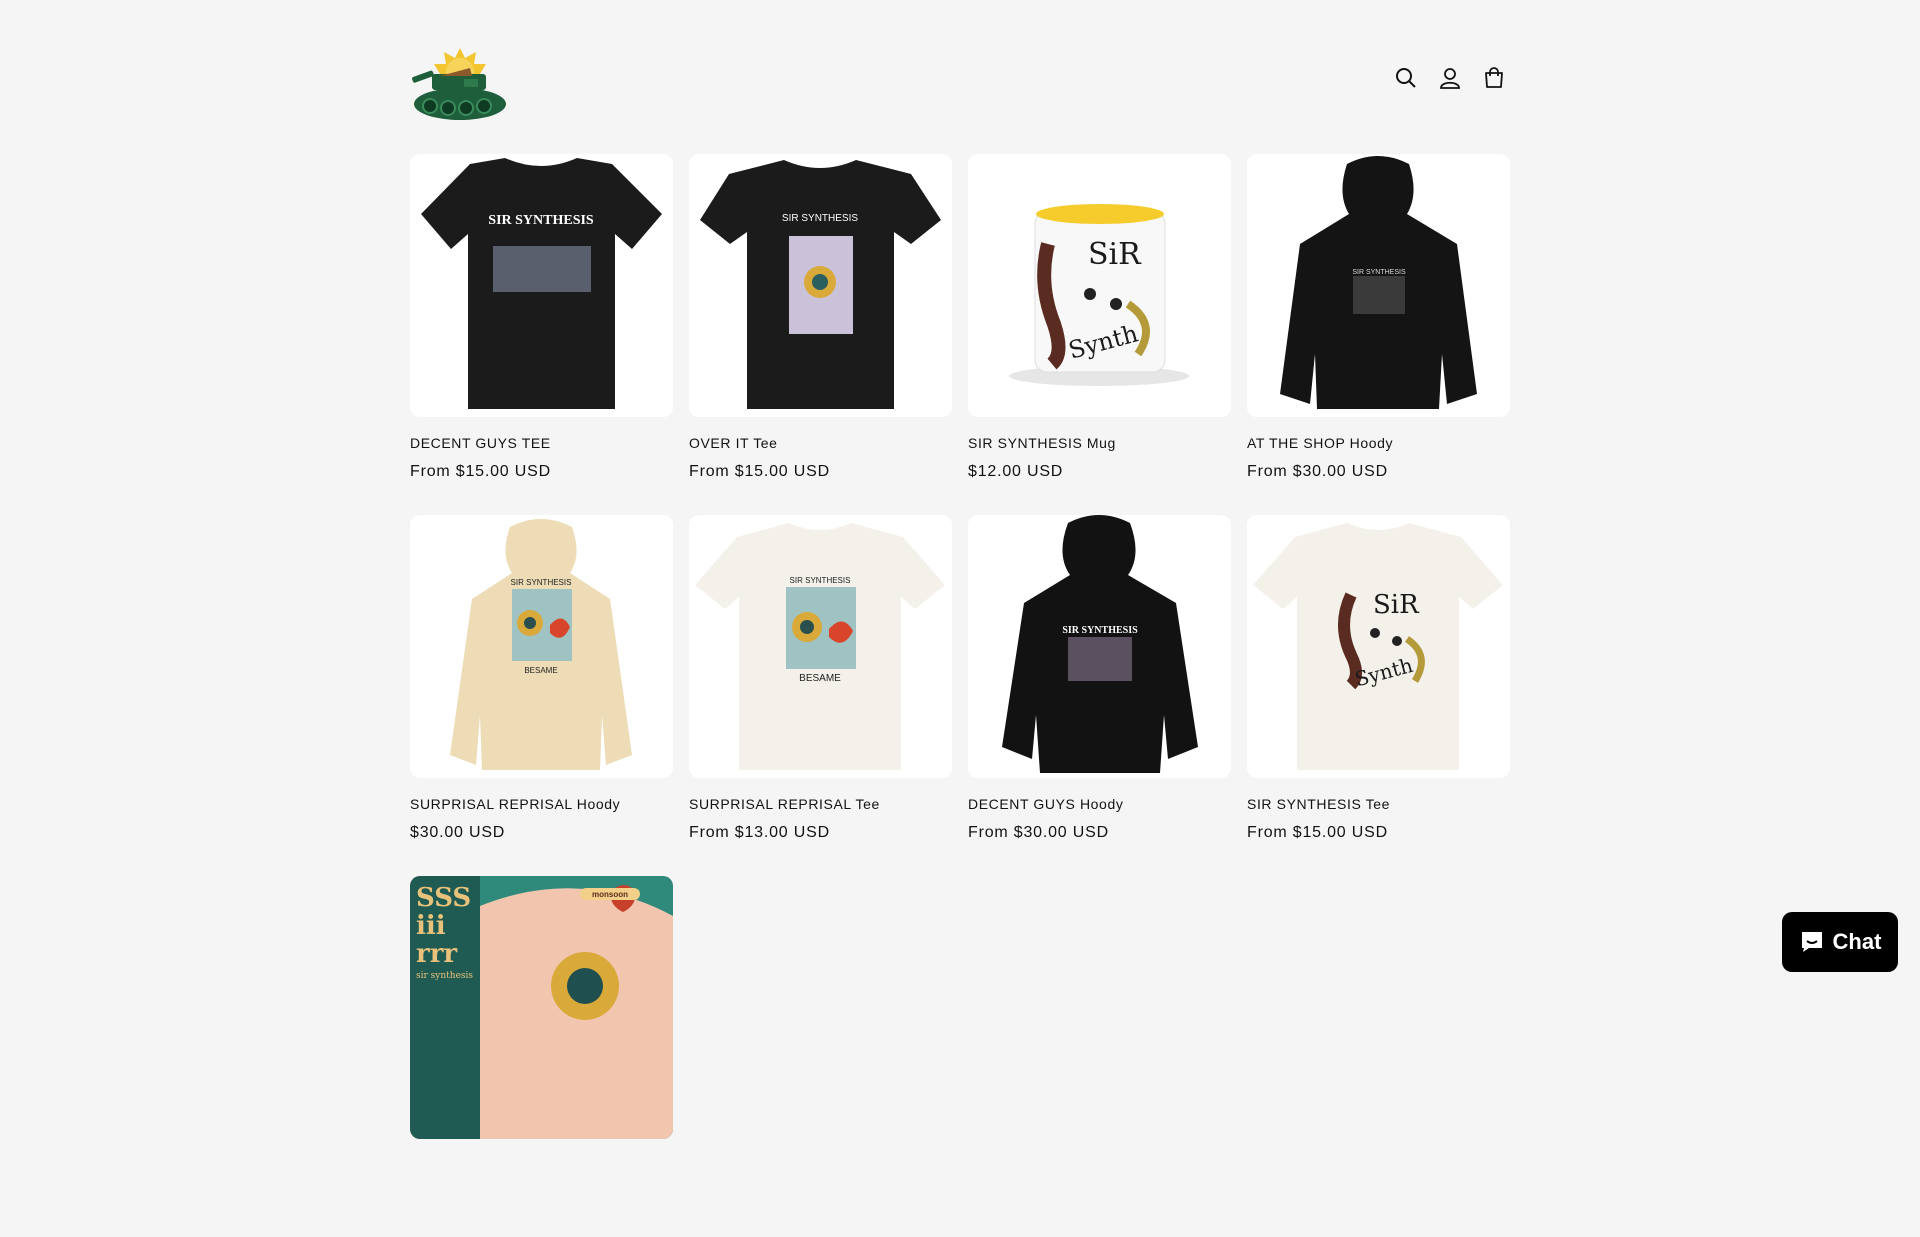 Image resolution: width=1920 pixels, height=1237 pixels. What do you see at coordinates (541, 804) in the screenshot?
I see `product-title: SURPRISAL REPRISAL Hoody` at bounding box center [541, 804].